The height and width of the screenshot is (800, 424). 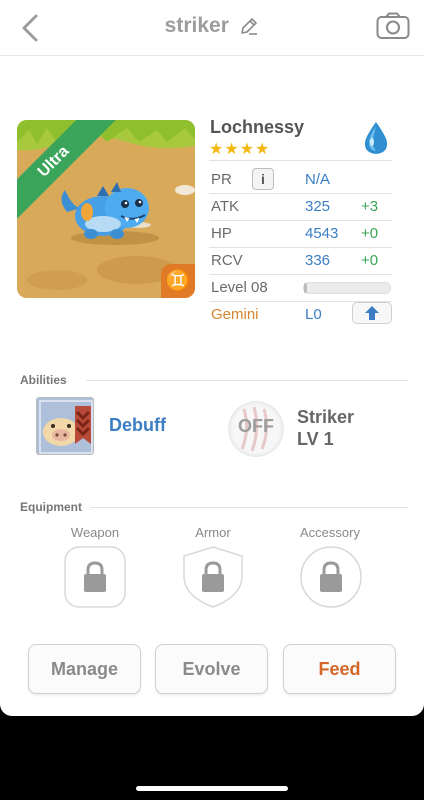 What do you see at coordinates (325, 428) in the screenshot?
I see `striker-ability-info: Striker LV 1` at bounding box center [325, 428].